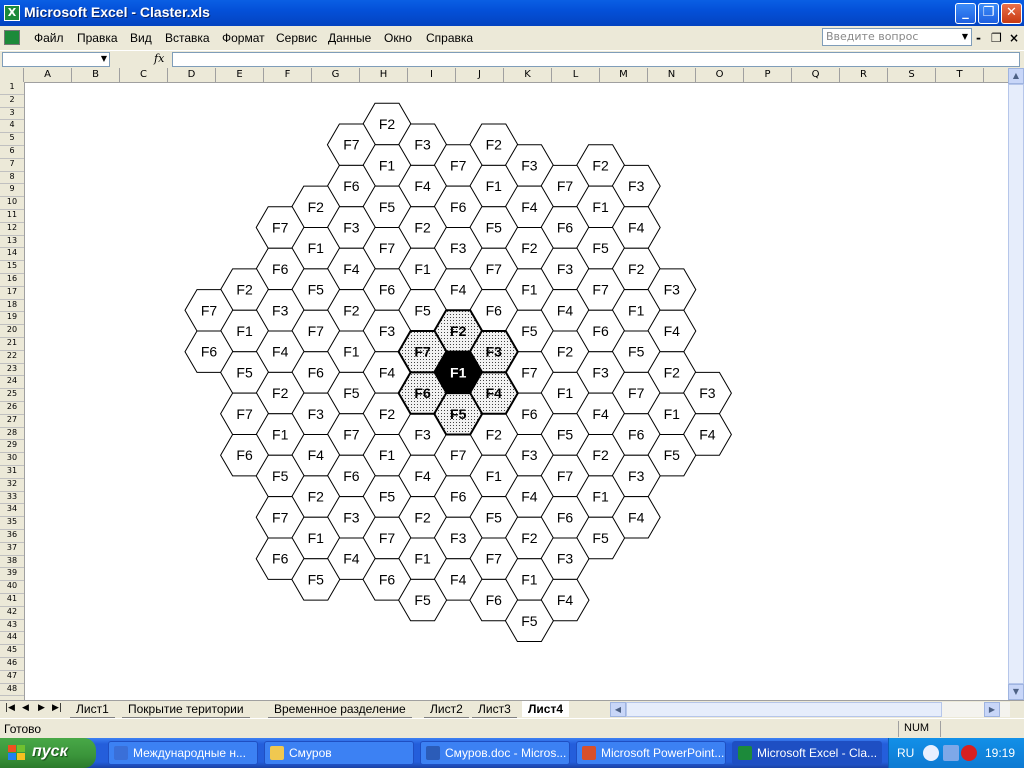 The image size is (1024, 768). Describe the element at coordinates (12, 293) in the screenshot. I see `row-header: 17` at that location.